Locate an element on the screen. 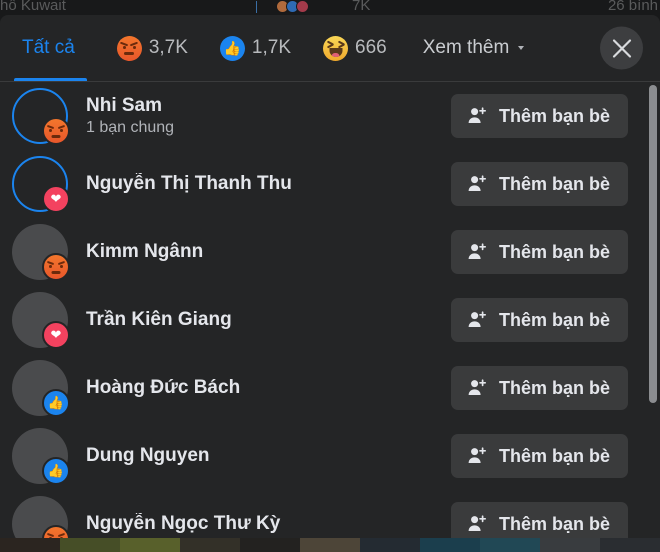  person-info: Nguyễn Thị Thanh Thu is located at coordinates (268, 184).